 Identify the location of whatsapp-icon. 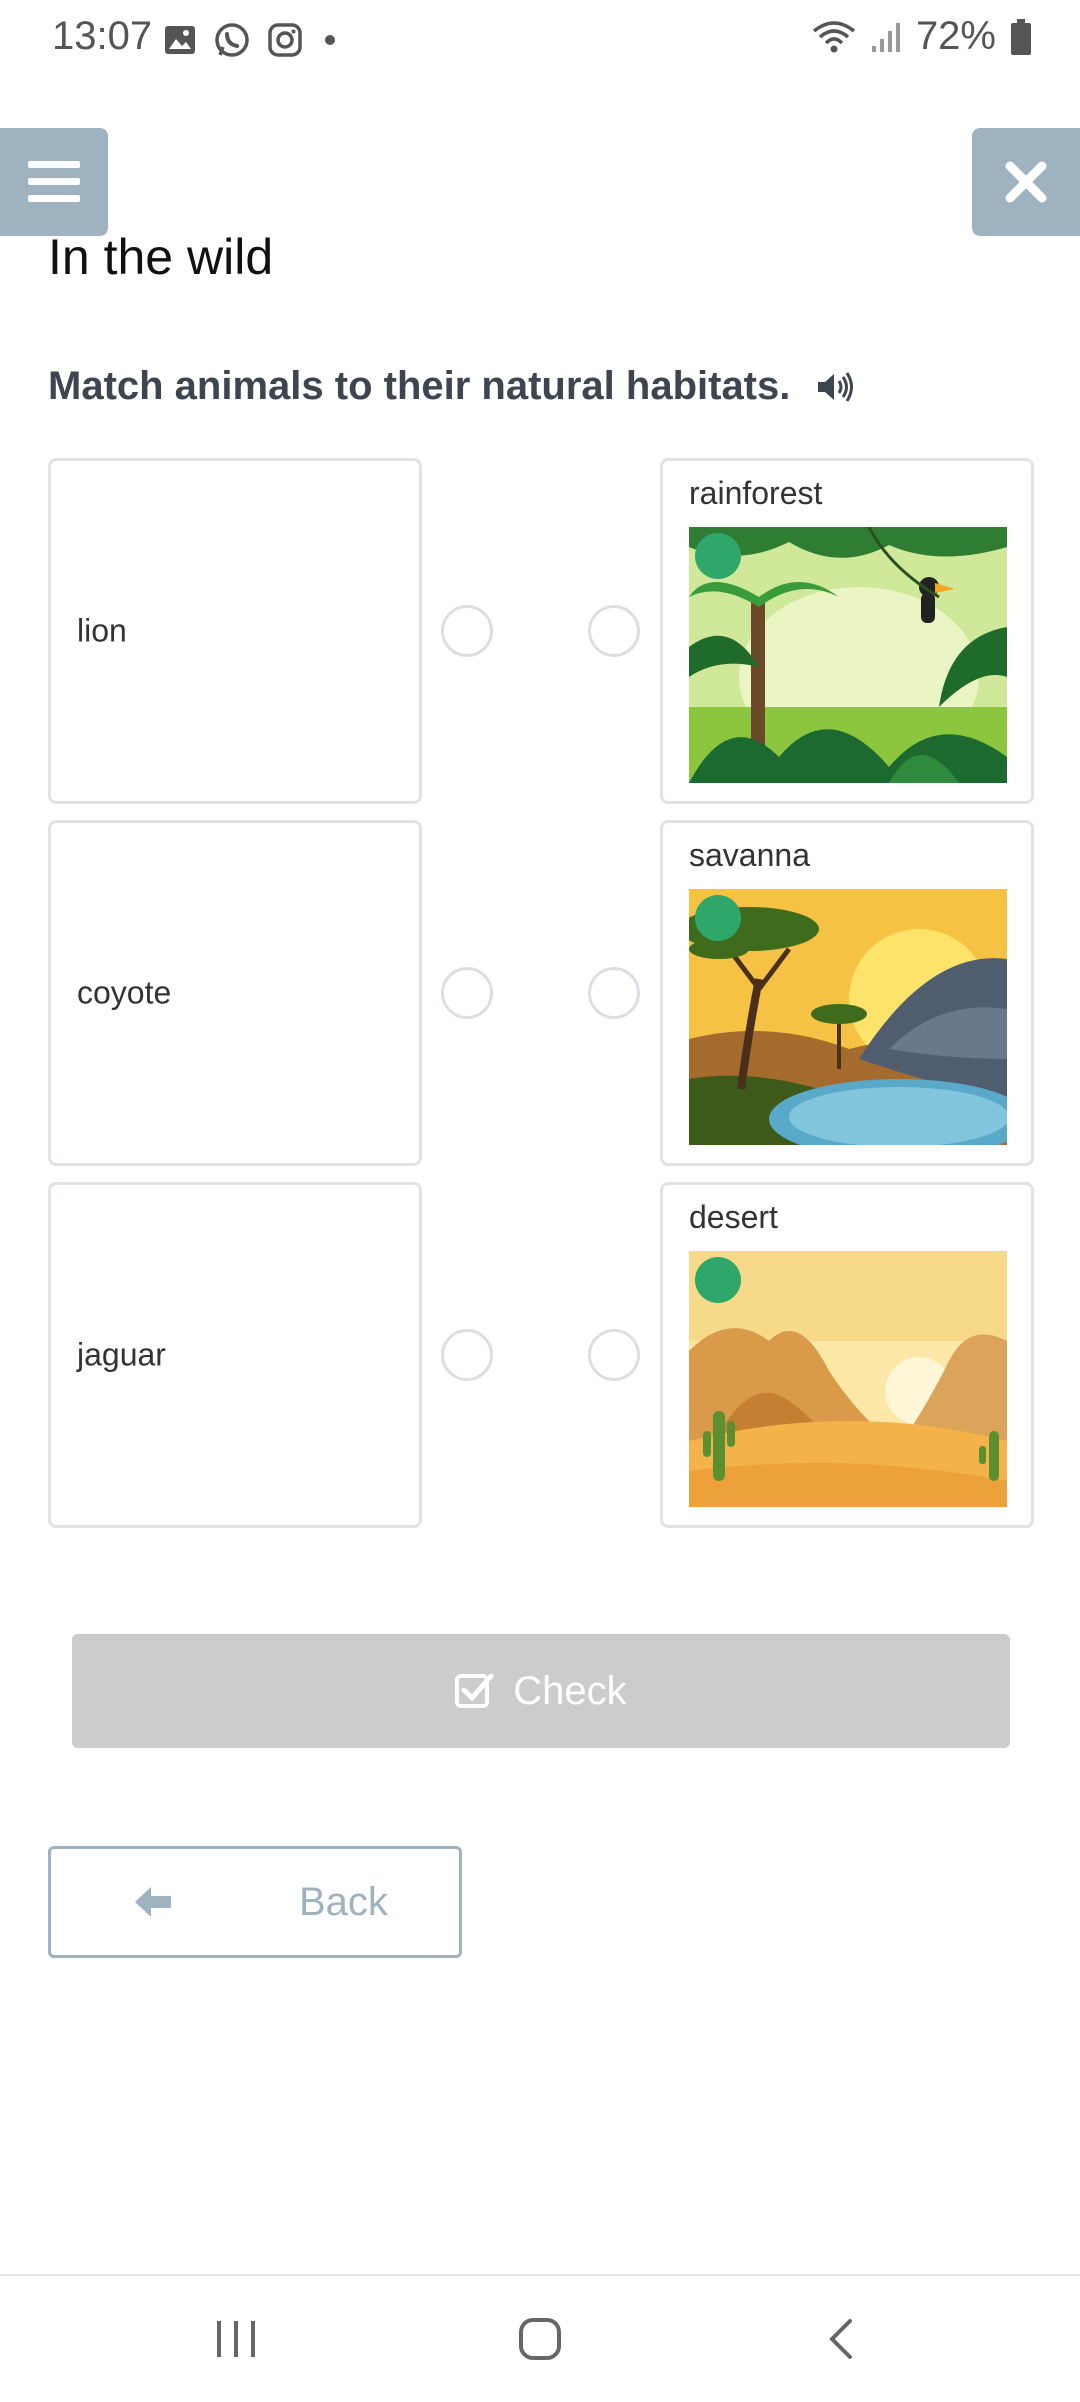
(232, 40).